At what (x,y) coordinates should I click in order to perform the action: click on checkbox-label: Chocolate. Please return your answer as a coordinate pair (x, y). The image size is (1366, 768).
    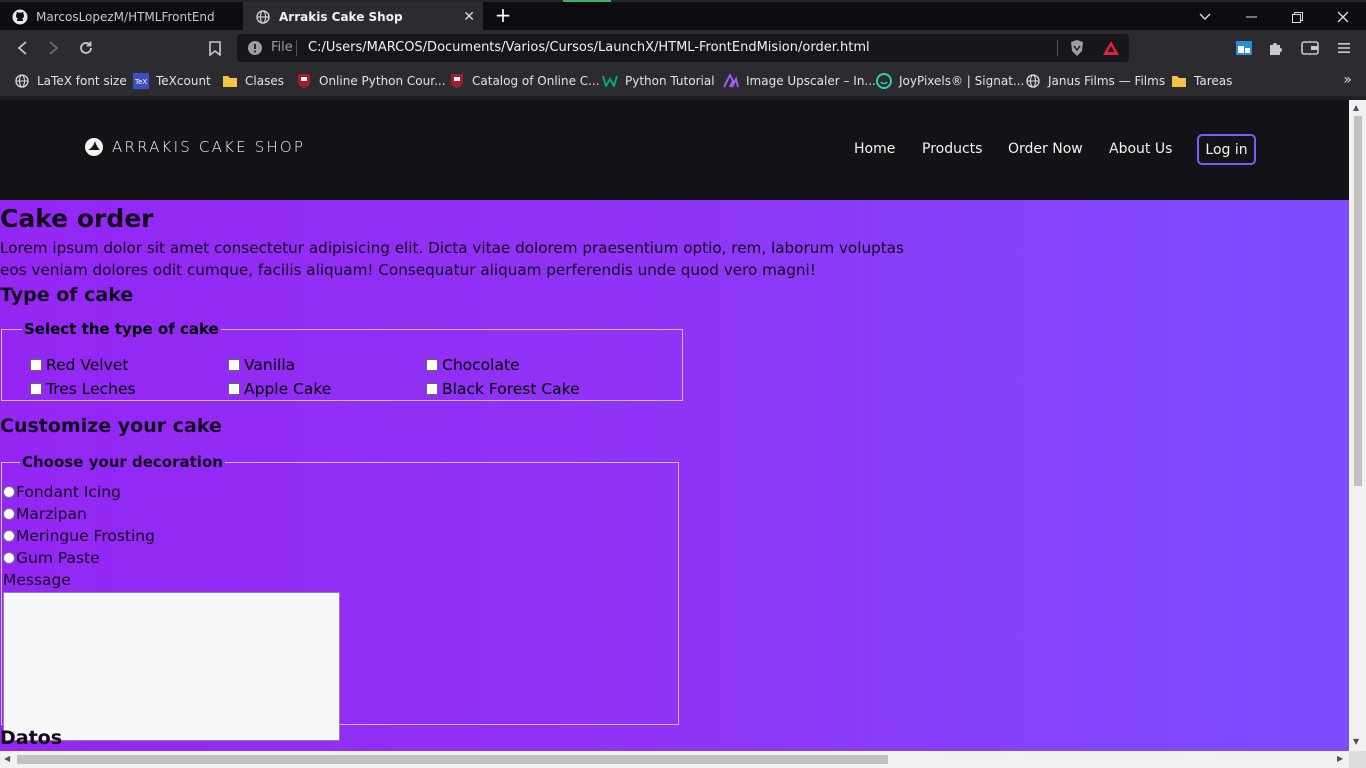
    Looking at the image, I should click on (481, 365).